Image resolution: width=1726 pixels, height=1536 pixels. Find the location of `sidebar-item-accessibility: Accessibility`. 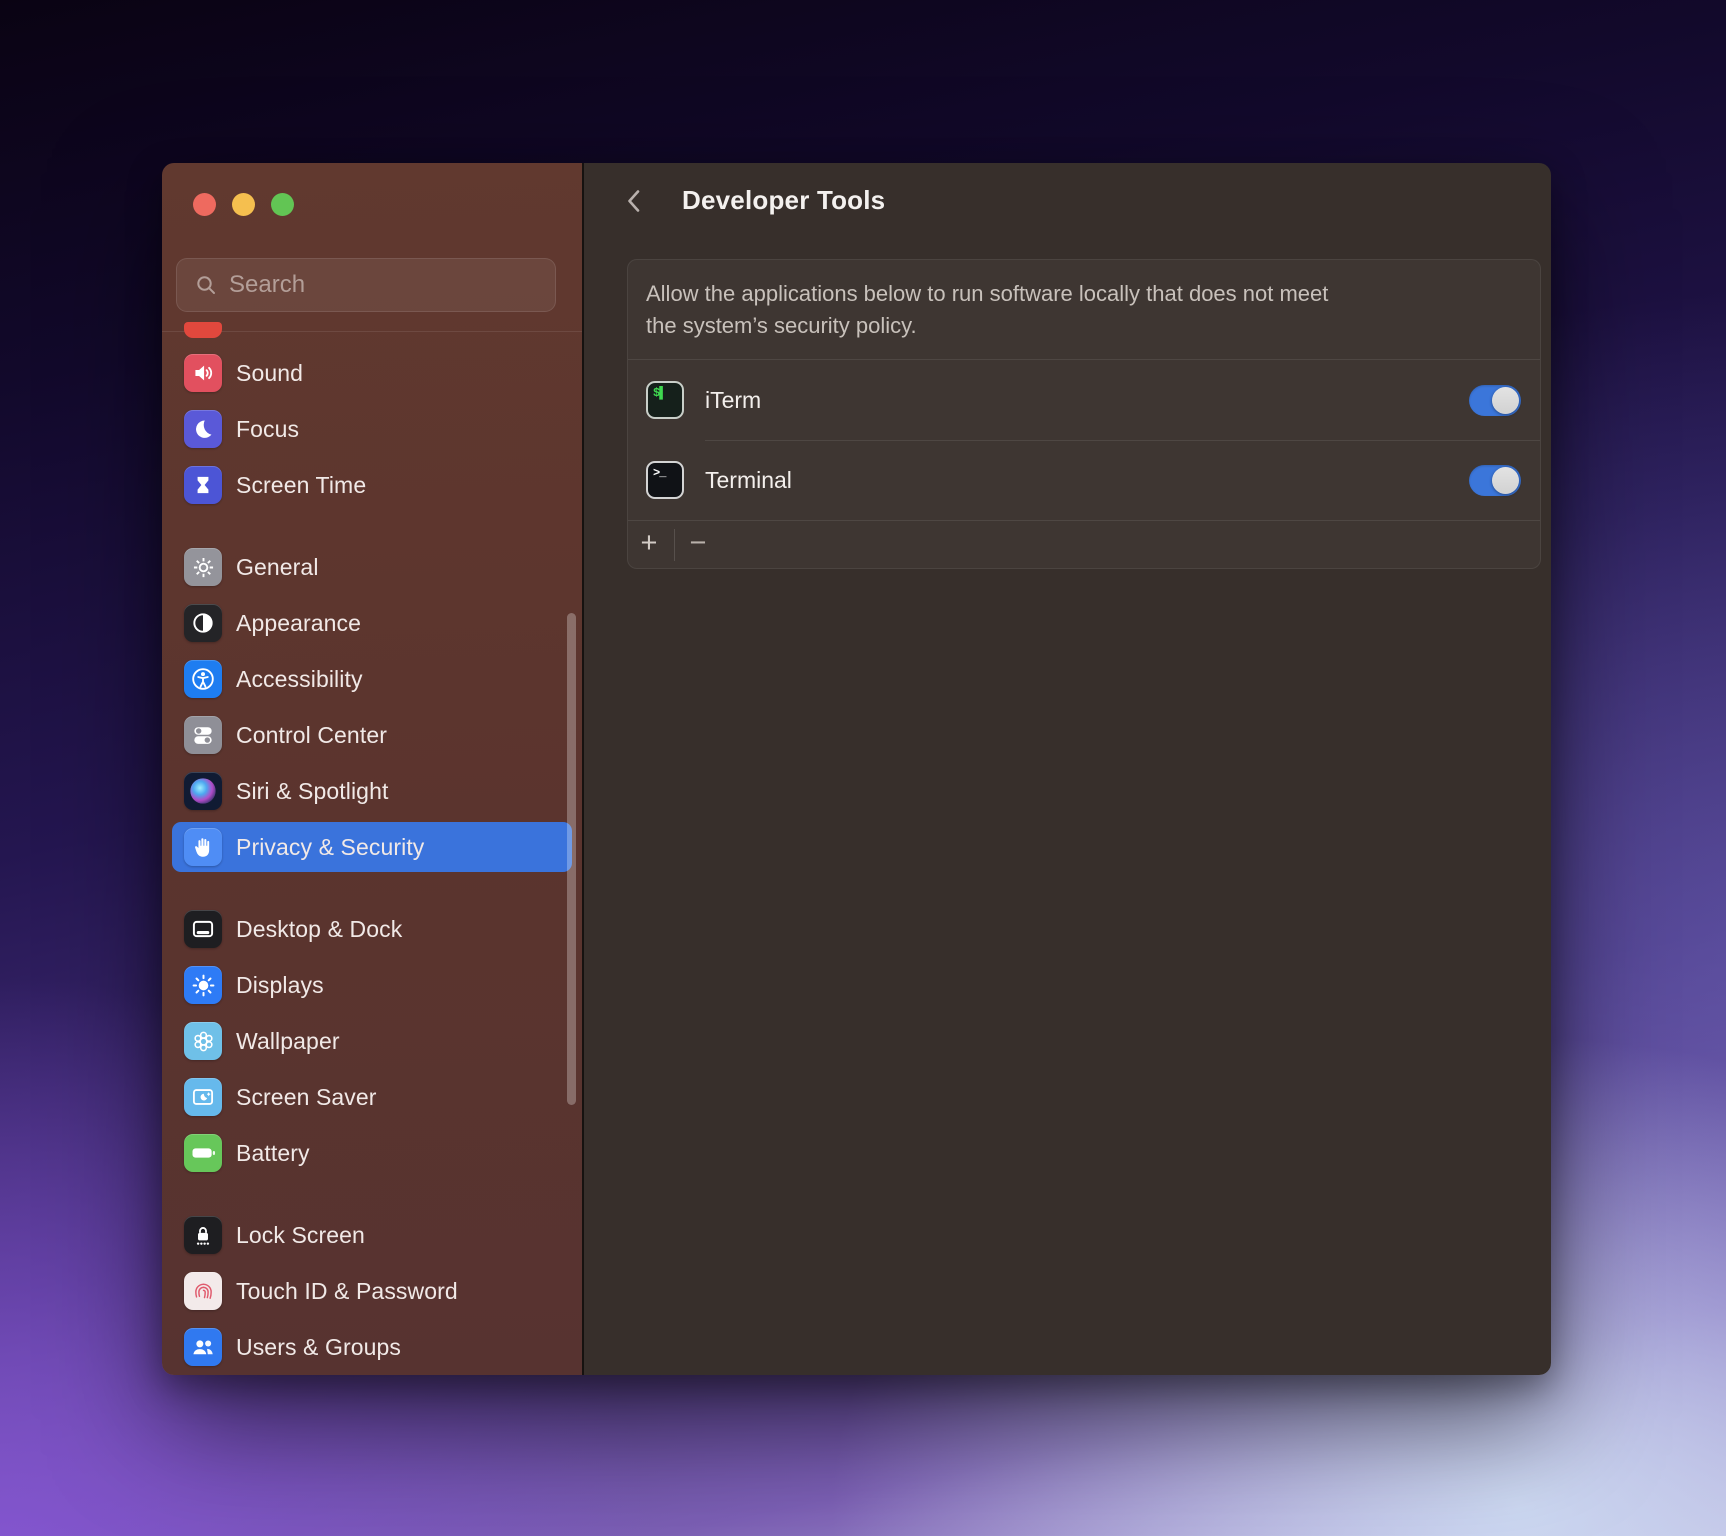

sidebar-item-accessibility: Accessibility is located at coordinates (372, 679).